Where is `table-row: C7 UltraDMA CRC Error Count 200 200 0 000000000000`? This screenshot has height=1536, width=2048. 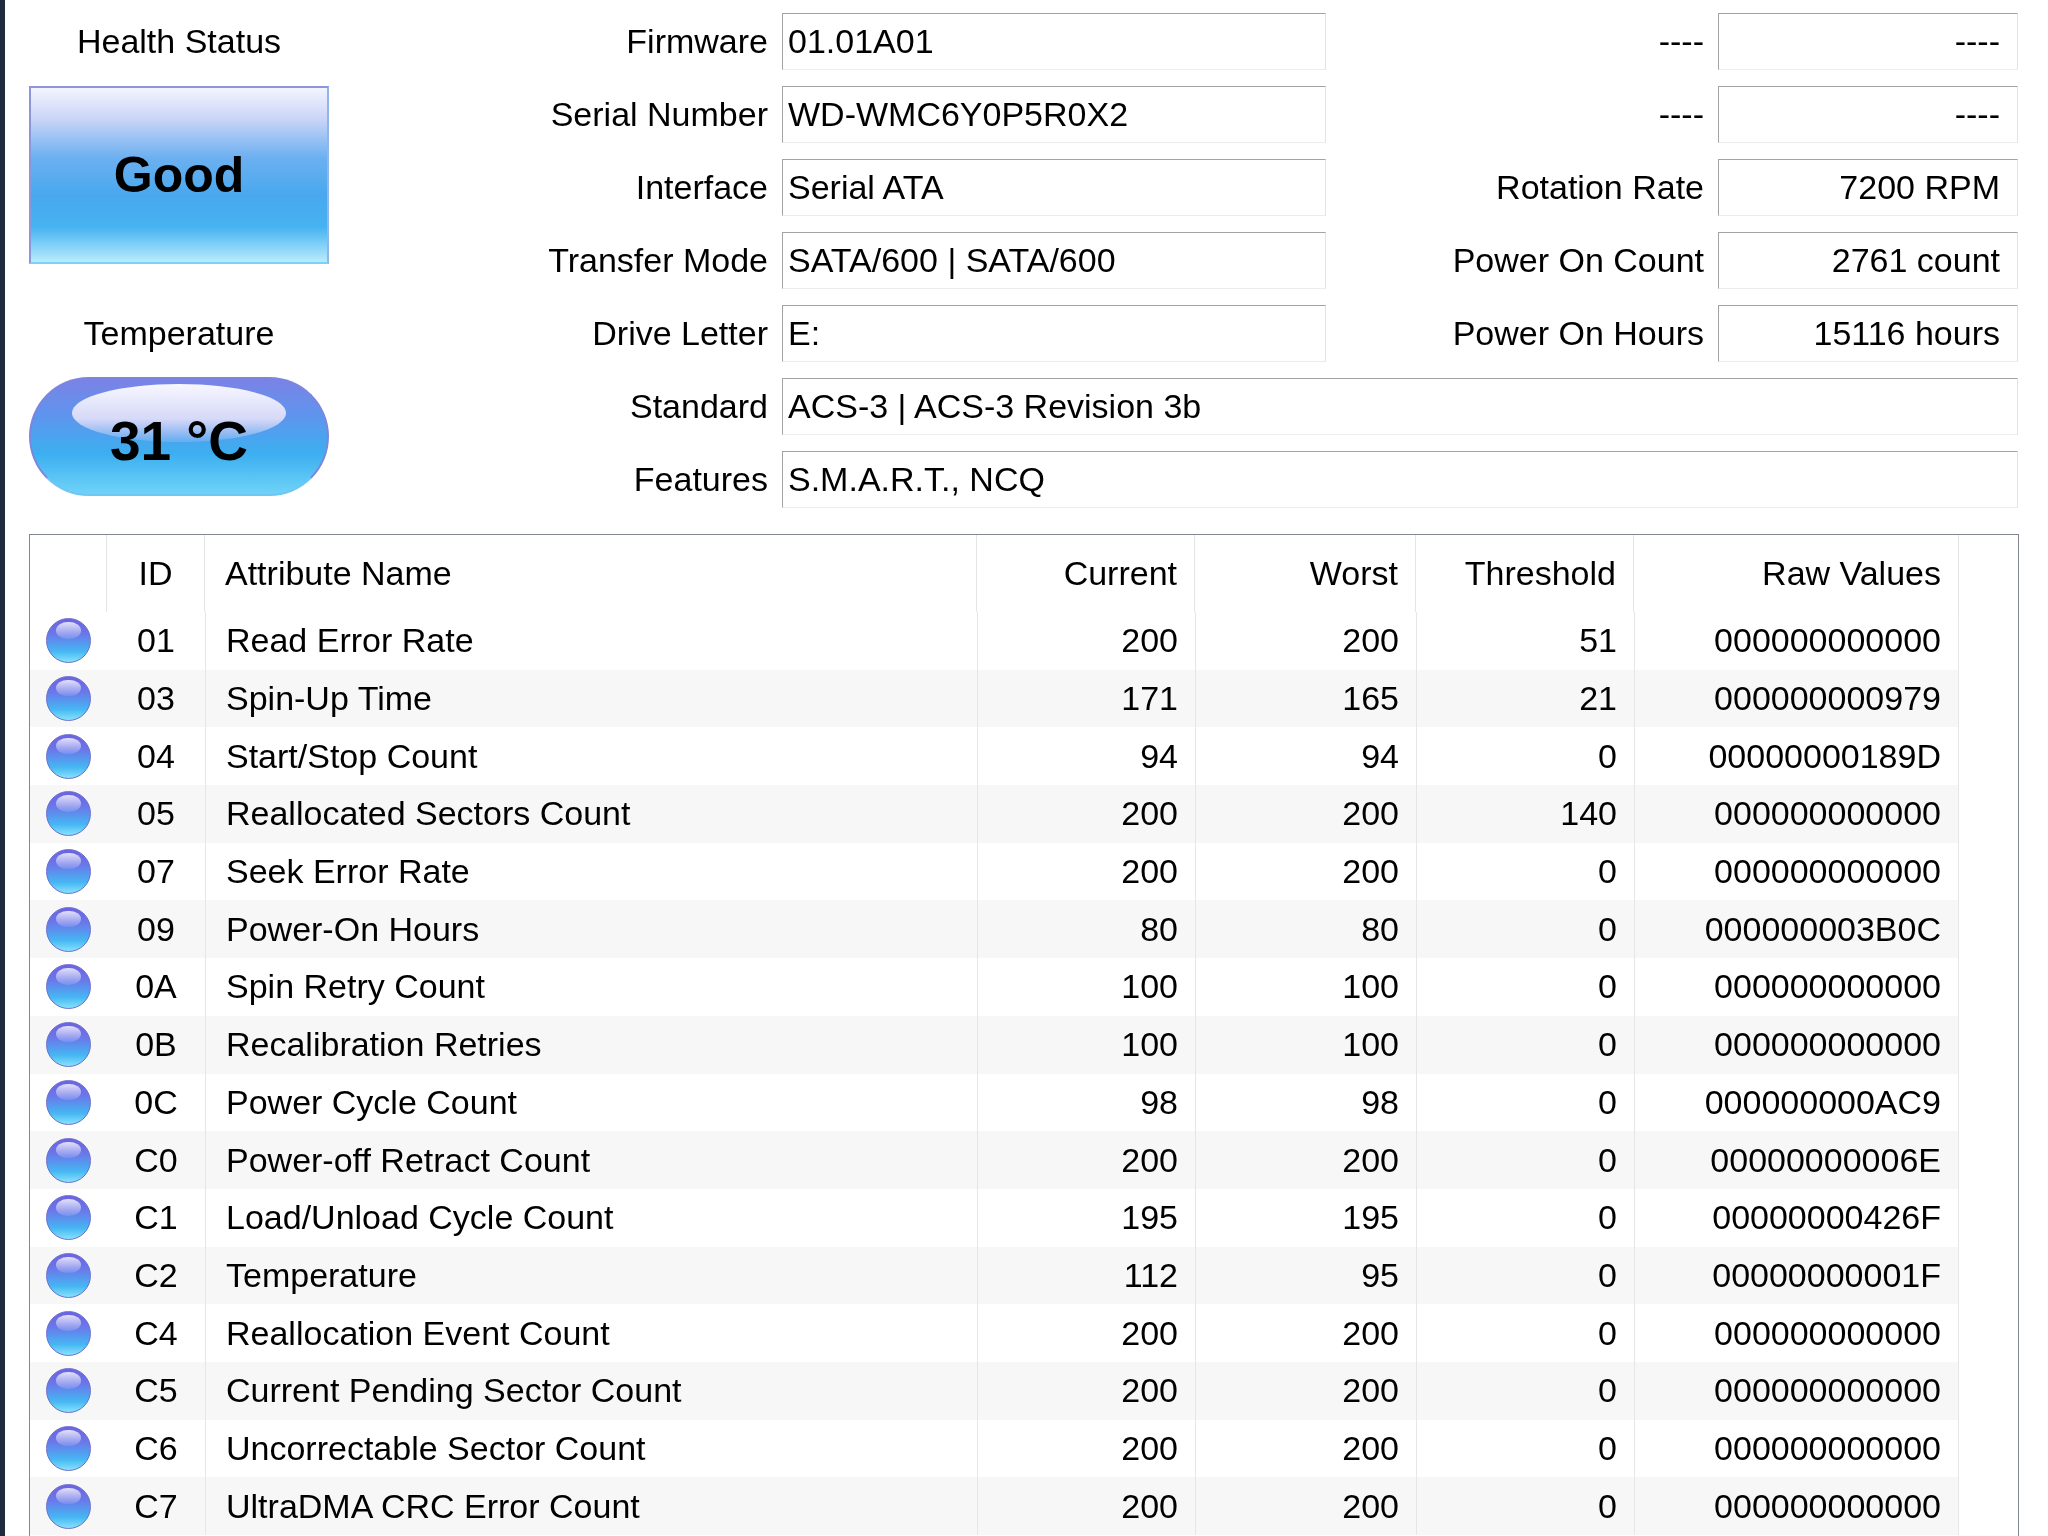
table-row: C7 UltraDMA CRC Error Count 200 200 0 000000000000 is located at coordinates (994, 1506).